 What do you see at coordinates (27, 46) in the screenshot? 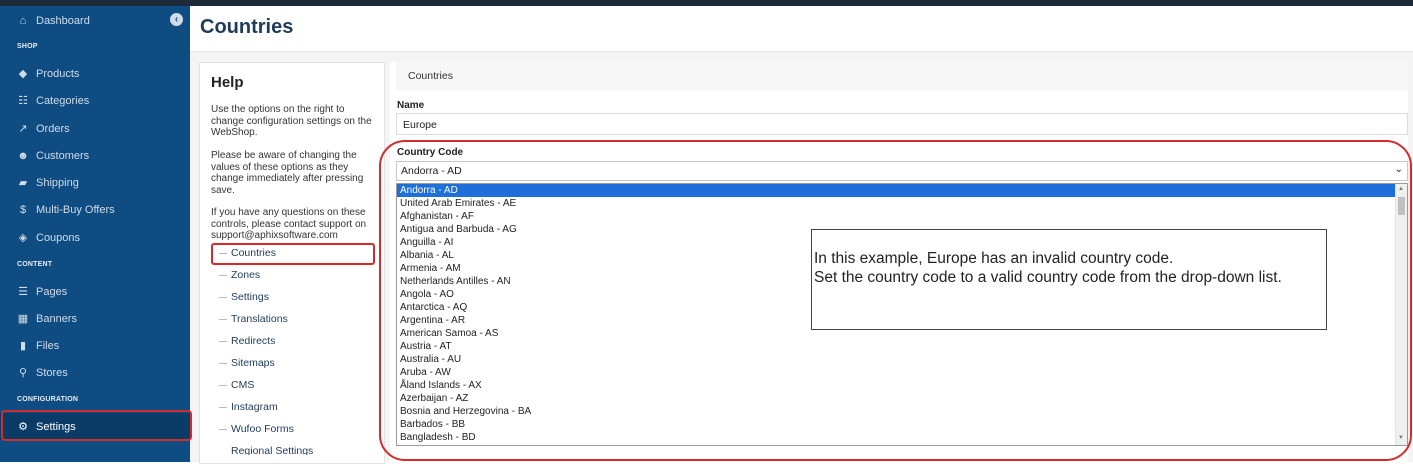
I see `section-shop: SHOP` at bounding box center [27, 46].